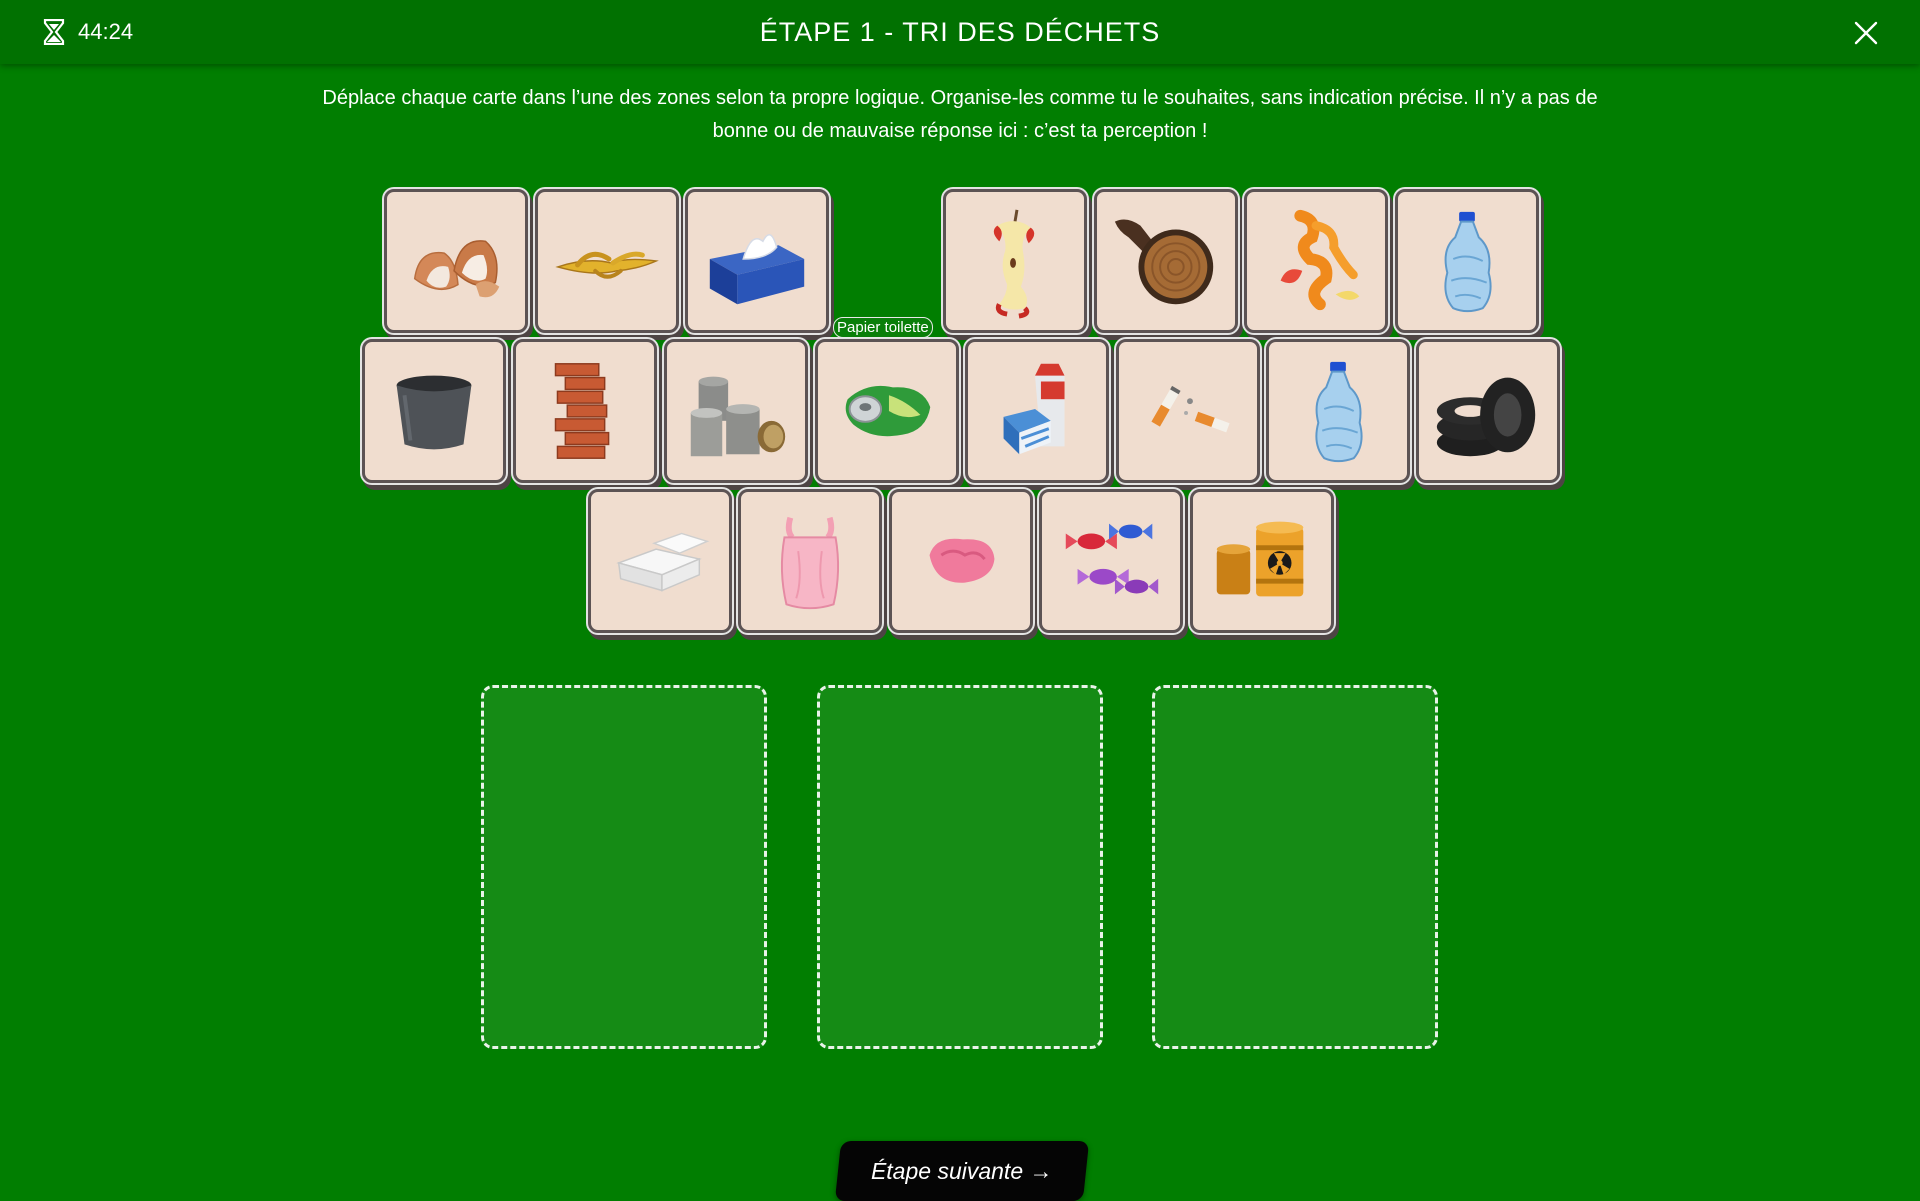 This screenshot has height=1201, width=1920. I want to click on card-milk-cartons, so click(1037, 411).